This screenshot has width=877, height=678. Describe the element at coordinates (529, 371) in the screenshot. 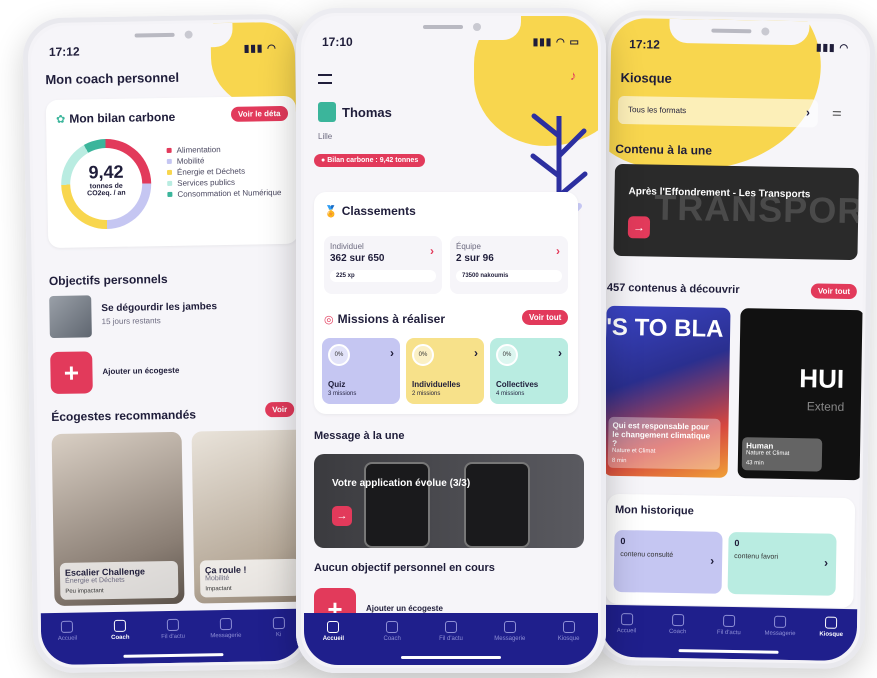

I see `mission-collectives: 0% › Collectives 4 missions` at that location.